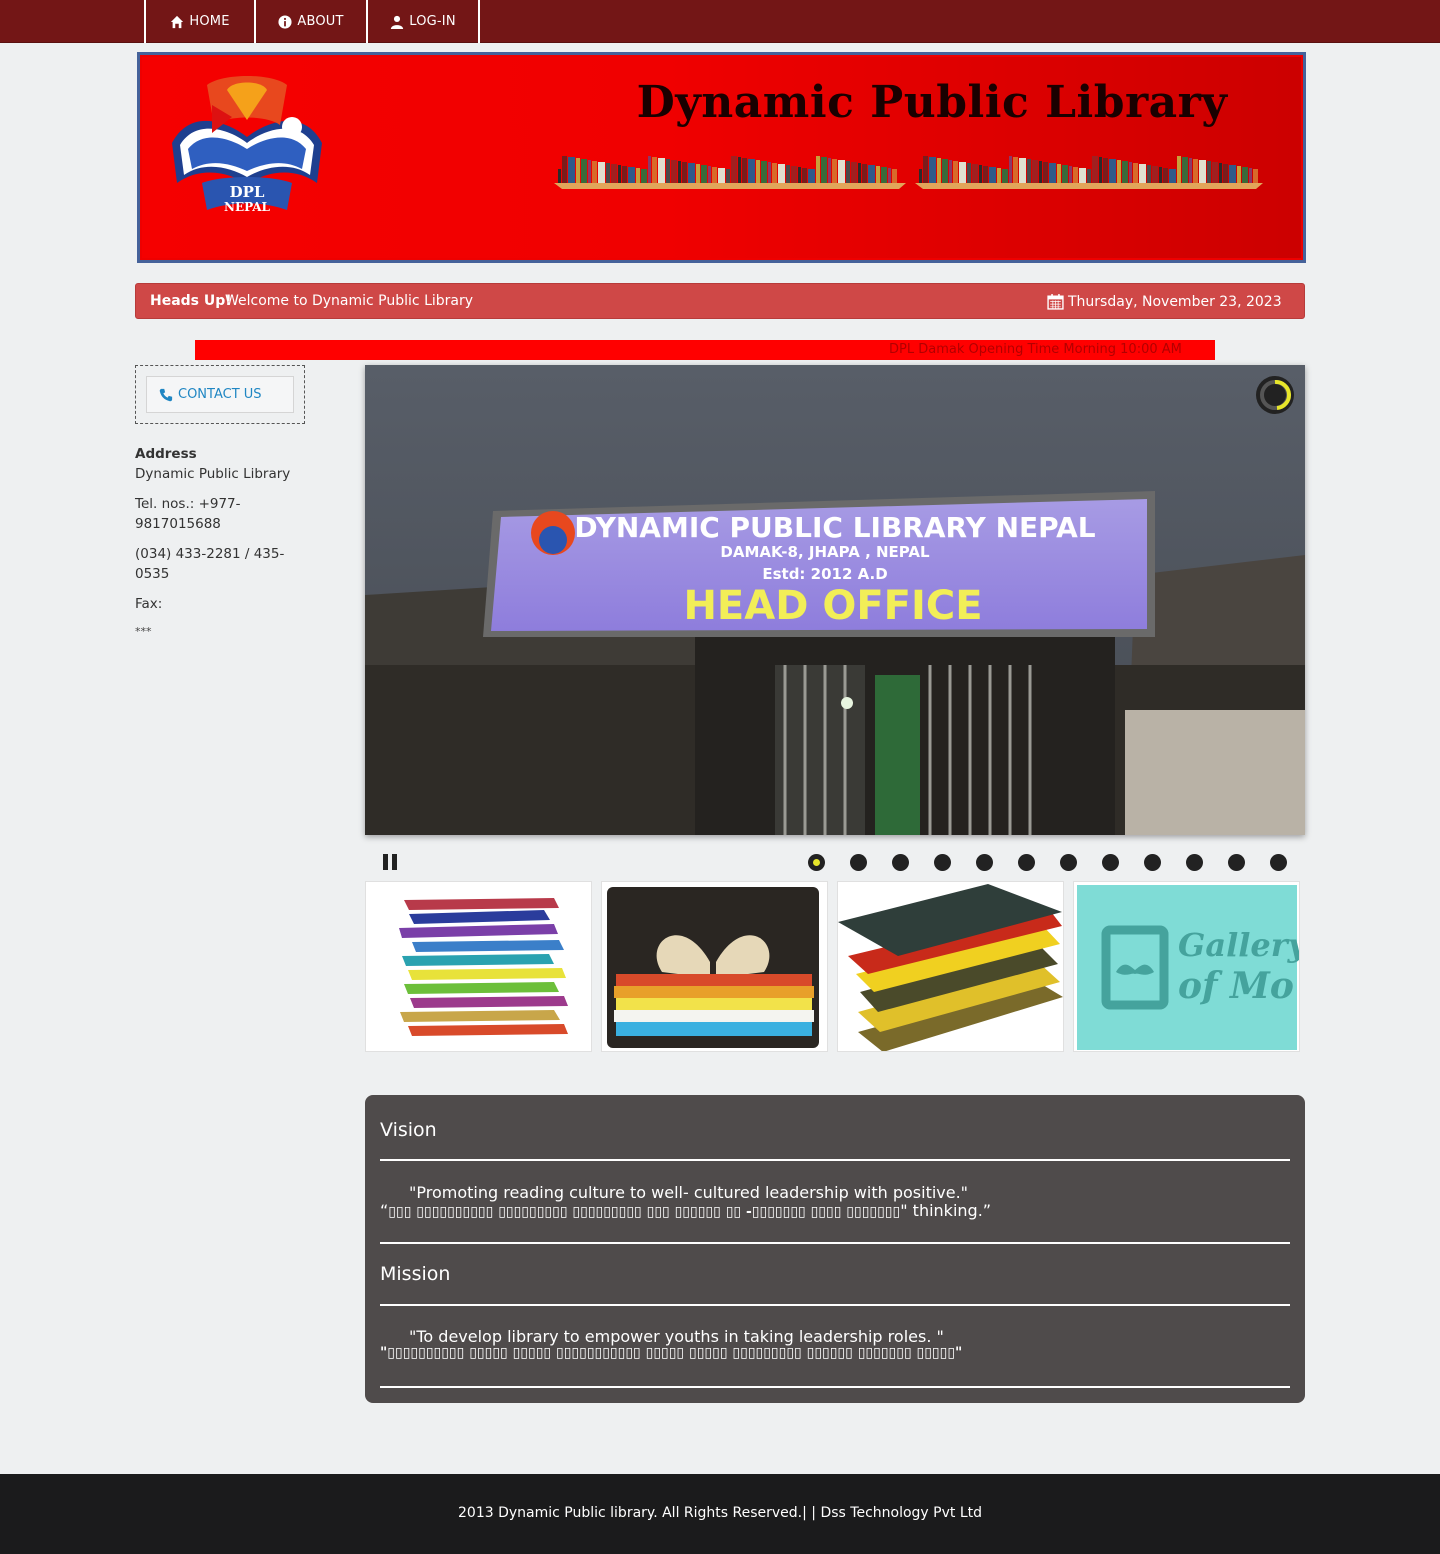 Image resolution: width=1440 pixels, height=1554 pixels. Describe the element at coordinates (220, 394) in the screenshot. I see `contact-us-button: CONTACT US` at that location.